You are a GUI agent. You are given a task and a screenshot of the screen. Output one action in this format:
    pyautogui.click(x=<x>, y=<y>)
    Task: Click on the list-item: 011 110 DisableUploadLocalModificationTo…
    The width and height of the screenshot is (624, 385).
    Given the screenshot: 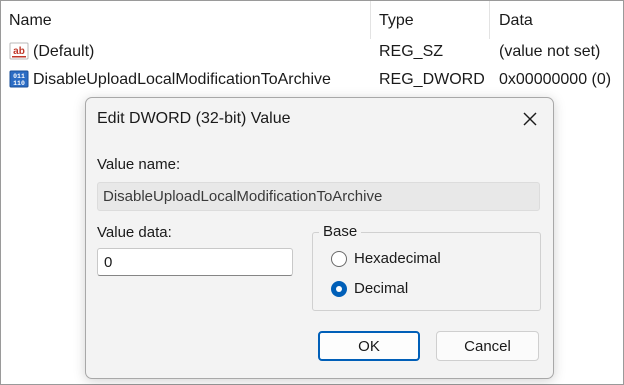 What is the action you would take?
    pyautogui.click(x=312, y=80)
    